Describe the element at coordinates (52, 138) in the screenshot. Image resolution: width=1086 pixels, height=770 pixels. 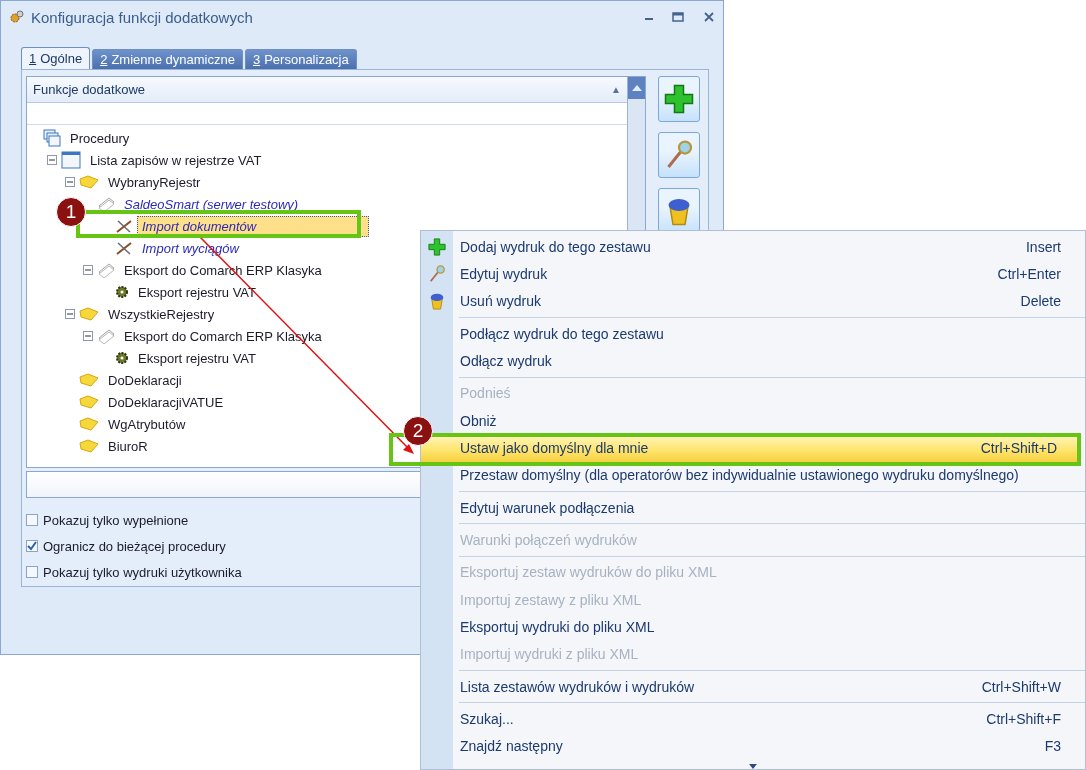
I see `windows-icon` at that location.